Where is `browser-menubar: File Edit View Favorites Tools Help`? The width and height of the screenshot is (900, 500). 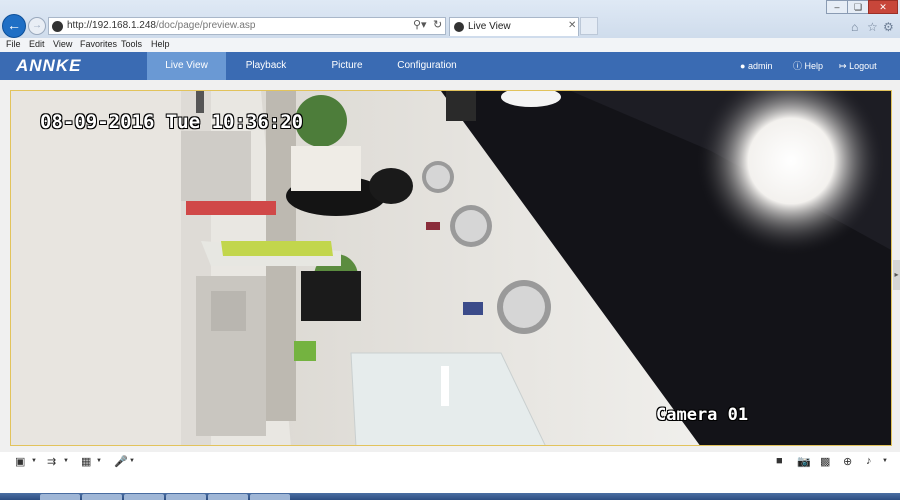 browser-menubar: File Edit View Favorites Tools Help is located at coordinates (450, 45).